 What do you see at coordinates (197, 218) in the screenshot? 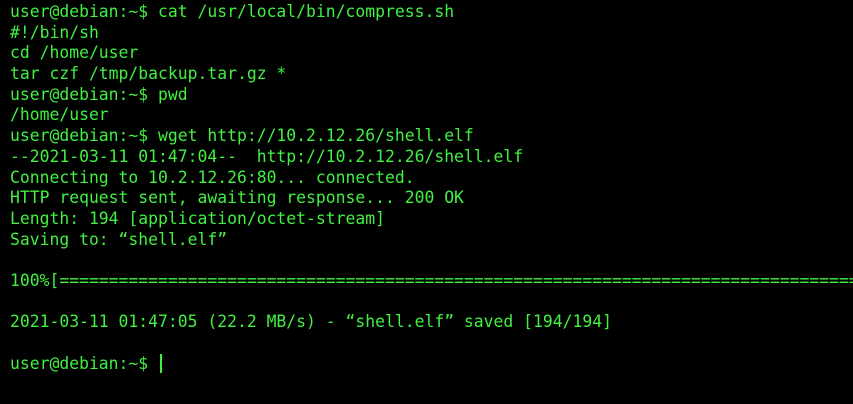
I see `terminal-line-length: Length: 194 [application/octet-stream]` at bounding box center [197, 218].